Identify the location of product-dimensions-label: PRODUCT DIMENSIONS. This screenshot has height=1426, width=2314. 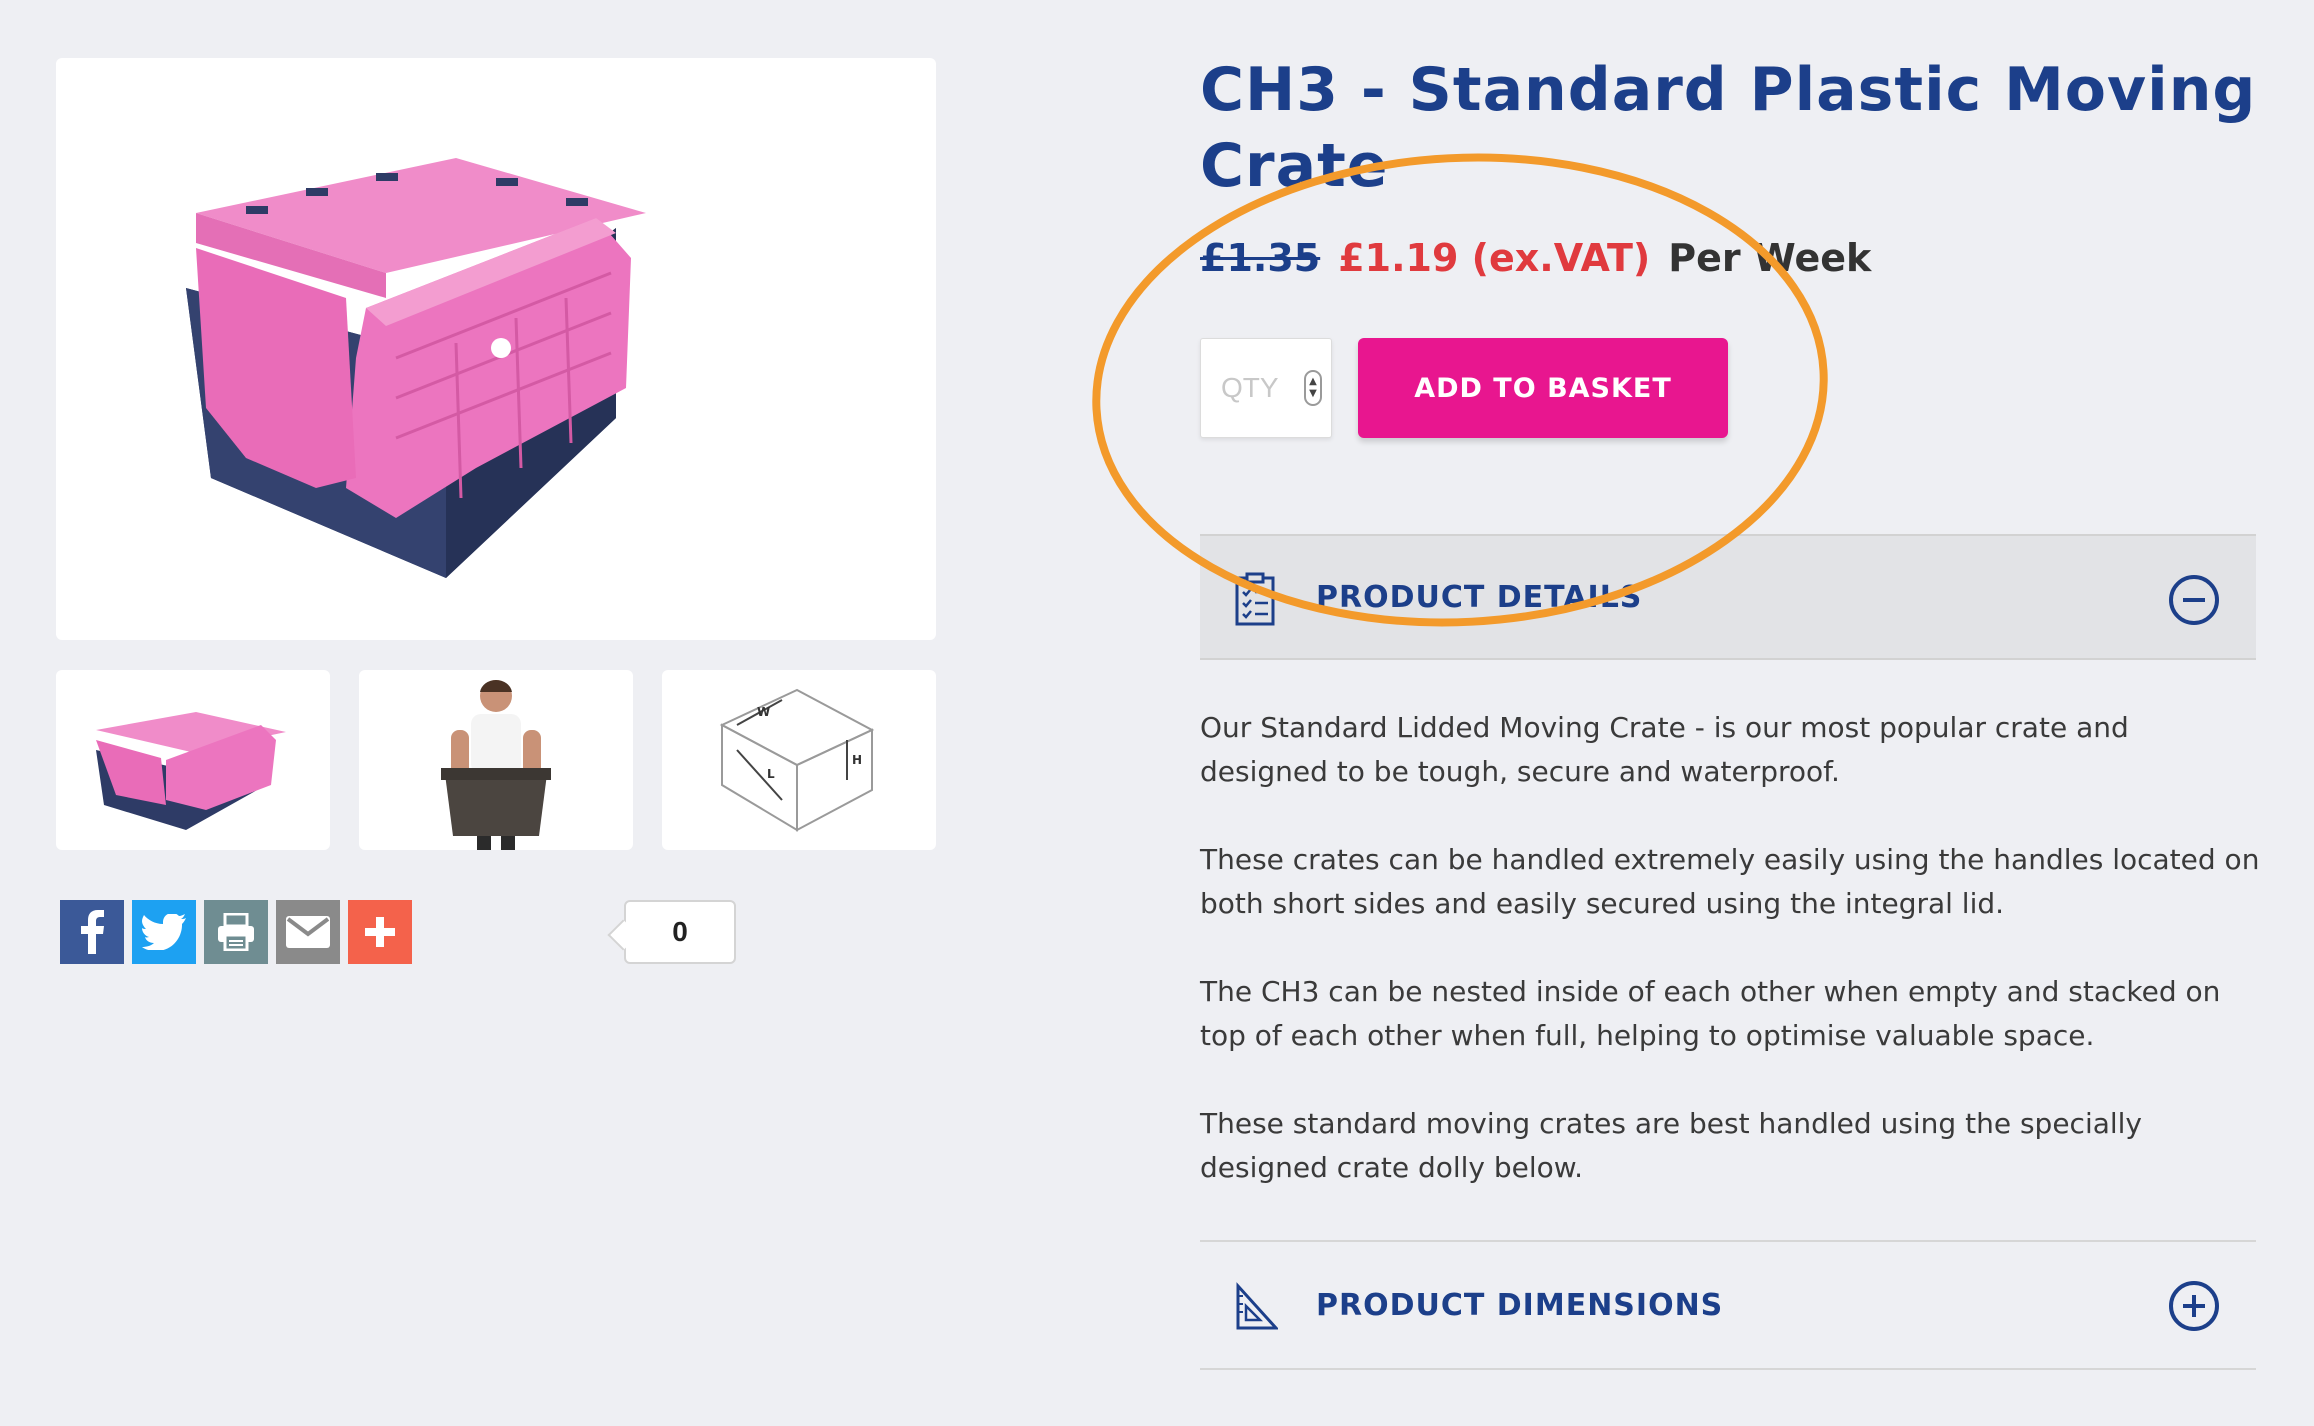
(1520, 1305).